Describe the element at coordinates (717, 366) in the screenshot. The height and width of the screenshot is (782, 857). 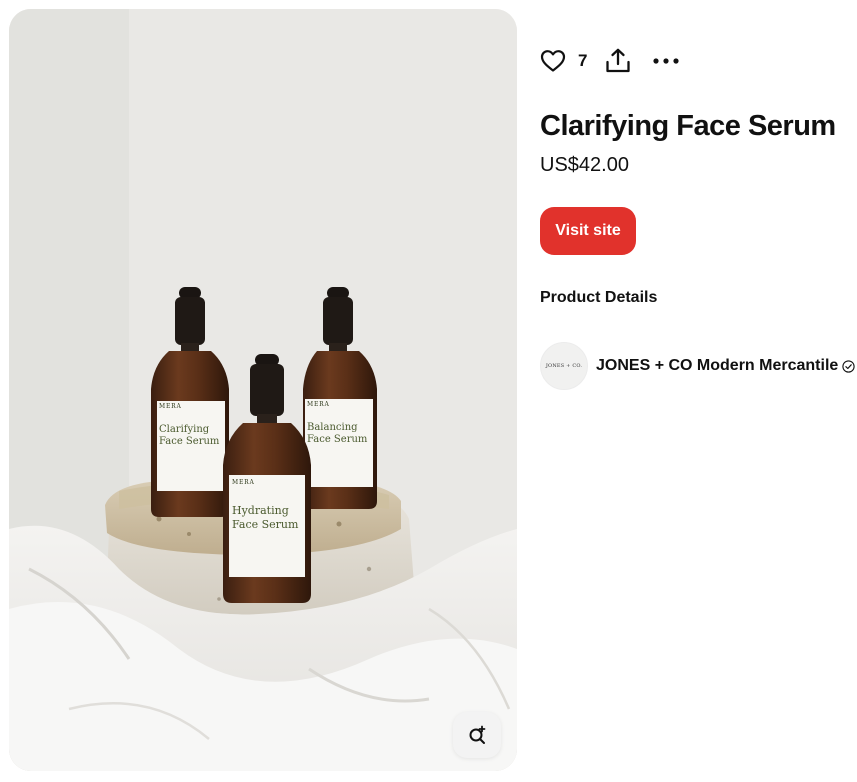
I see `merchant-name: JONES + CO Modern Mercantile` at that location.